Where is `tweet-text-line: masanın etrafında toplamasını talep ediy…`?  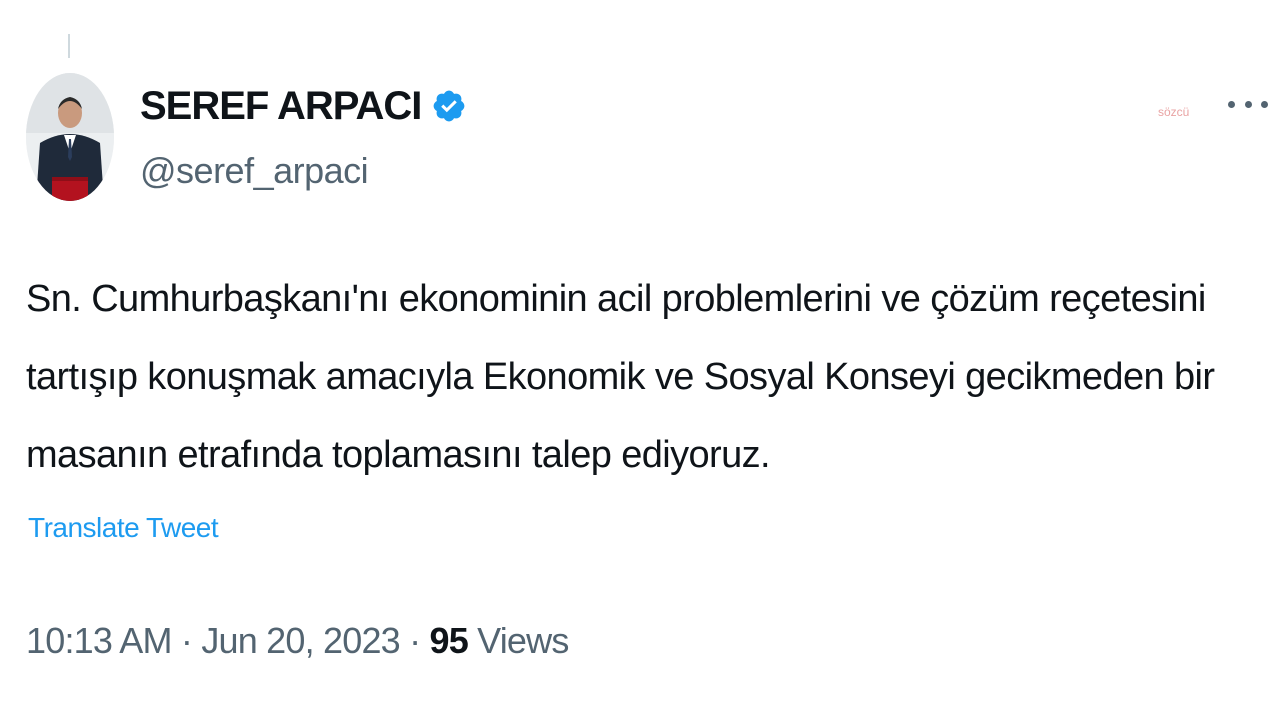
tweet-text-line: masanın etrafında toplamasını talep ediy… is located at coordinates (398, 455).